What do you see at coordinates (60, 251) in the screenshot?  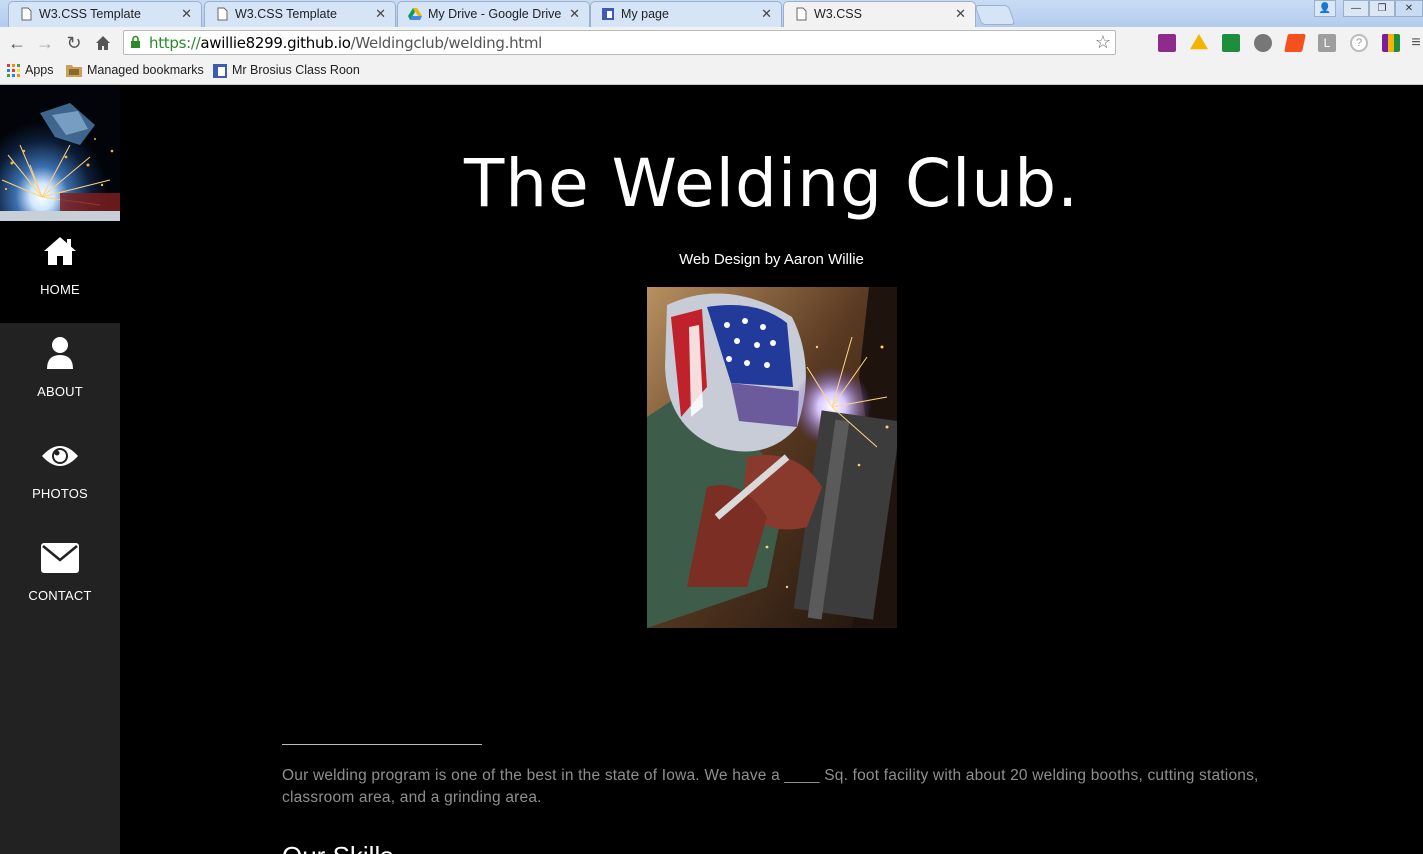 I see `home-icon` at bounding box center [60, 251].